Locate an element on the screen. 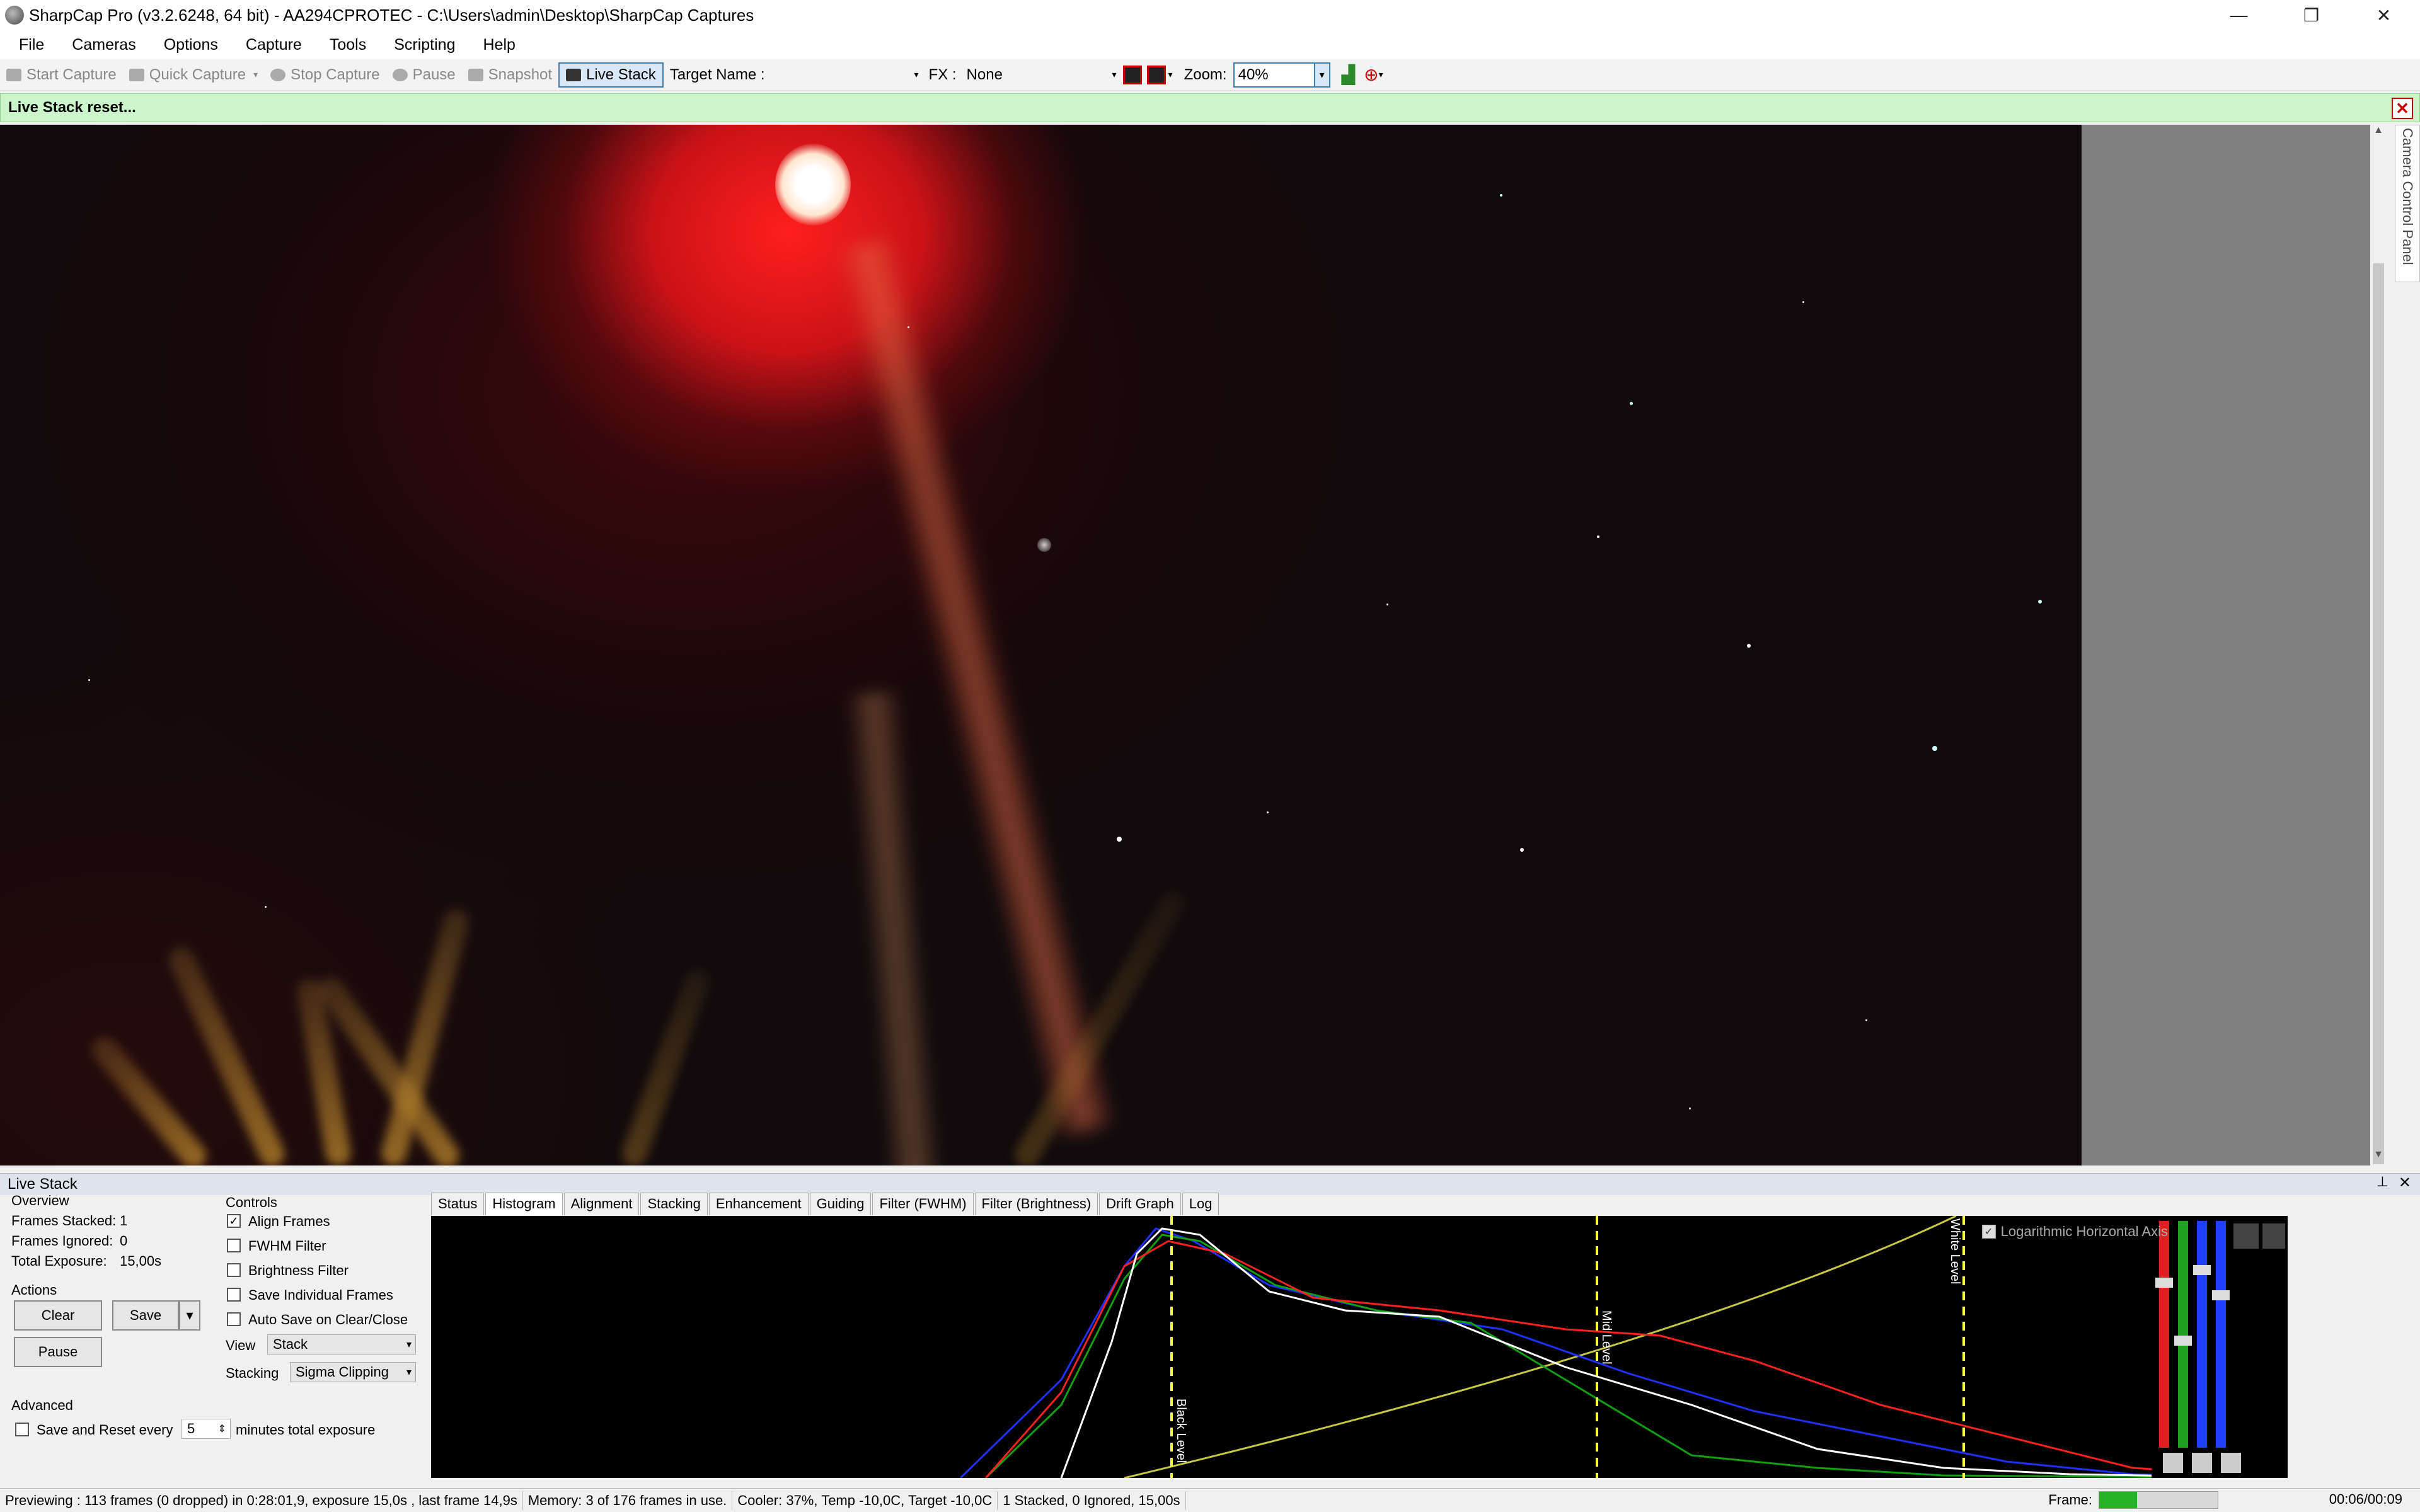  lightning-icon is located at coordinates (2246, 1236).